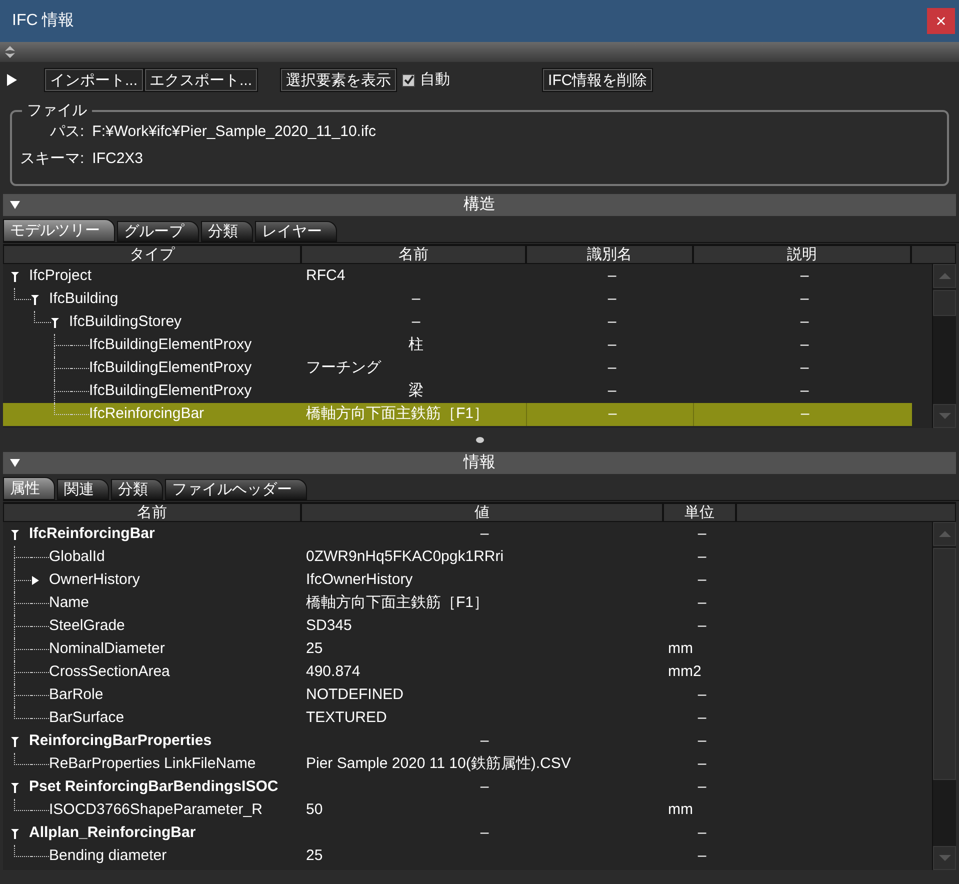 The width and height of the screenshot is (959, 884). What do you see at coordinates (480, 440) in the screenshot?
I see `splitter-grip-icon` at bounding box center [480, 440].